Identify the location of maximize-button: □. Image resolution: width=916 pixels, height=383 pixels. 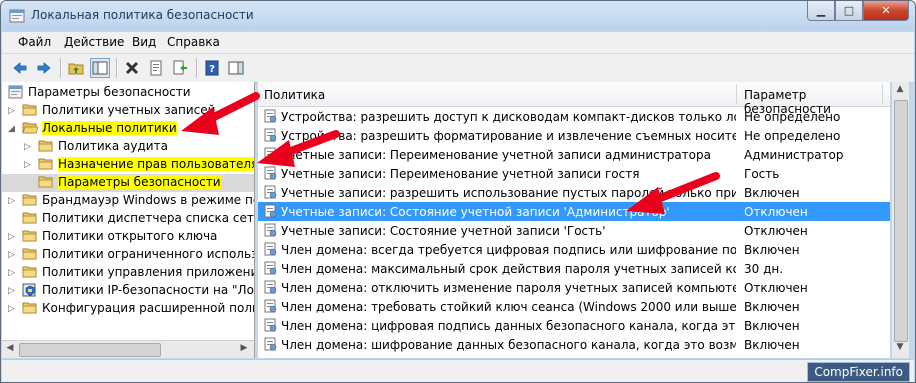
(849, 11).